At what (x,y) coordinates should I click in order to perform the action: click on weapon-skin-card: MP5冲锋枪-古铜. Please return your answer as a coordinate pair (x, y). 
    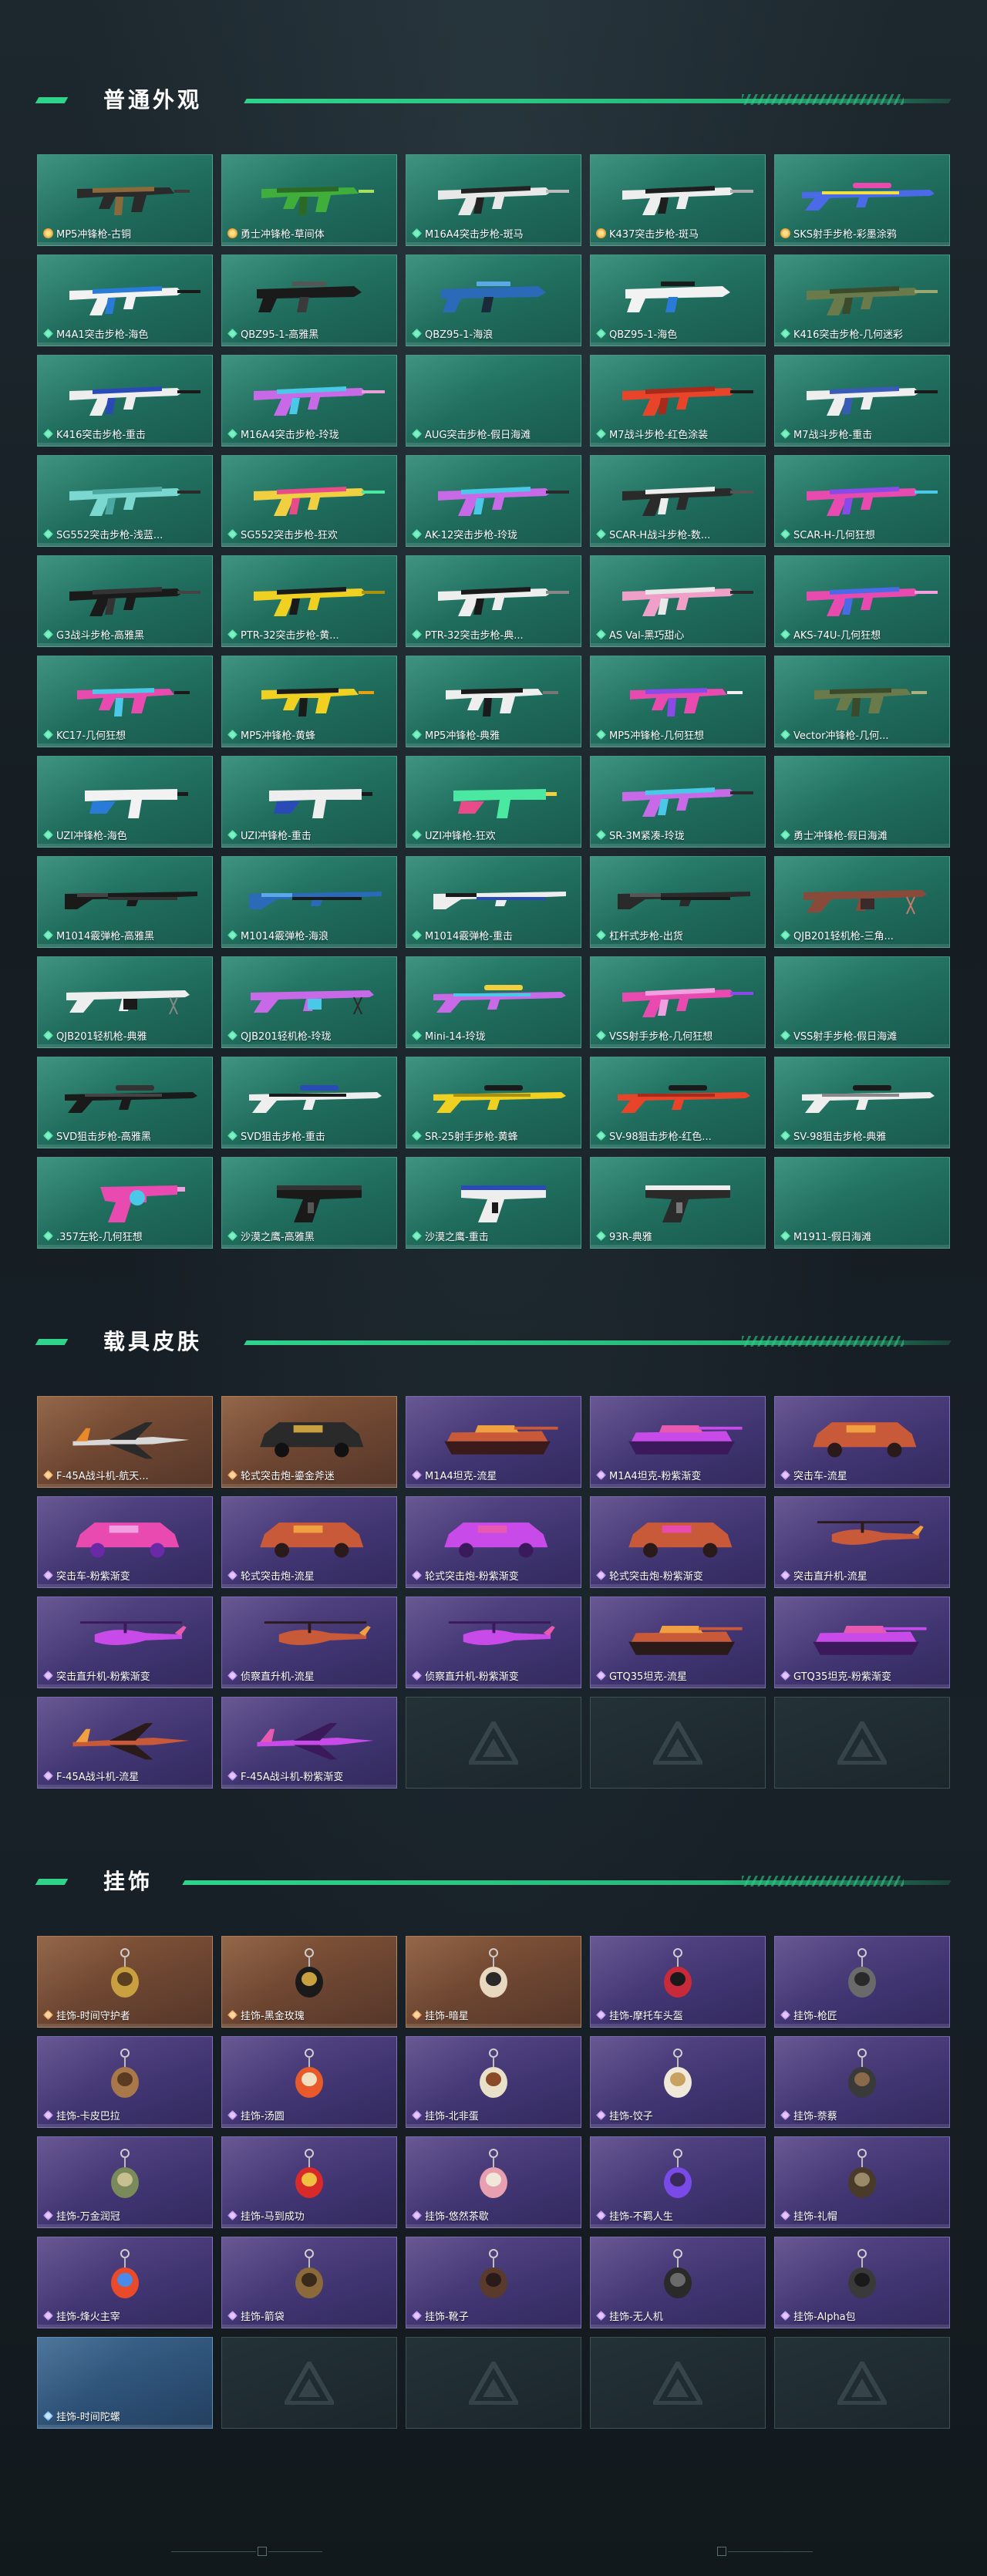
    Looking at the image, I should click on (125, 200).